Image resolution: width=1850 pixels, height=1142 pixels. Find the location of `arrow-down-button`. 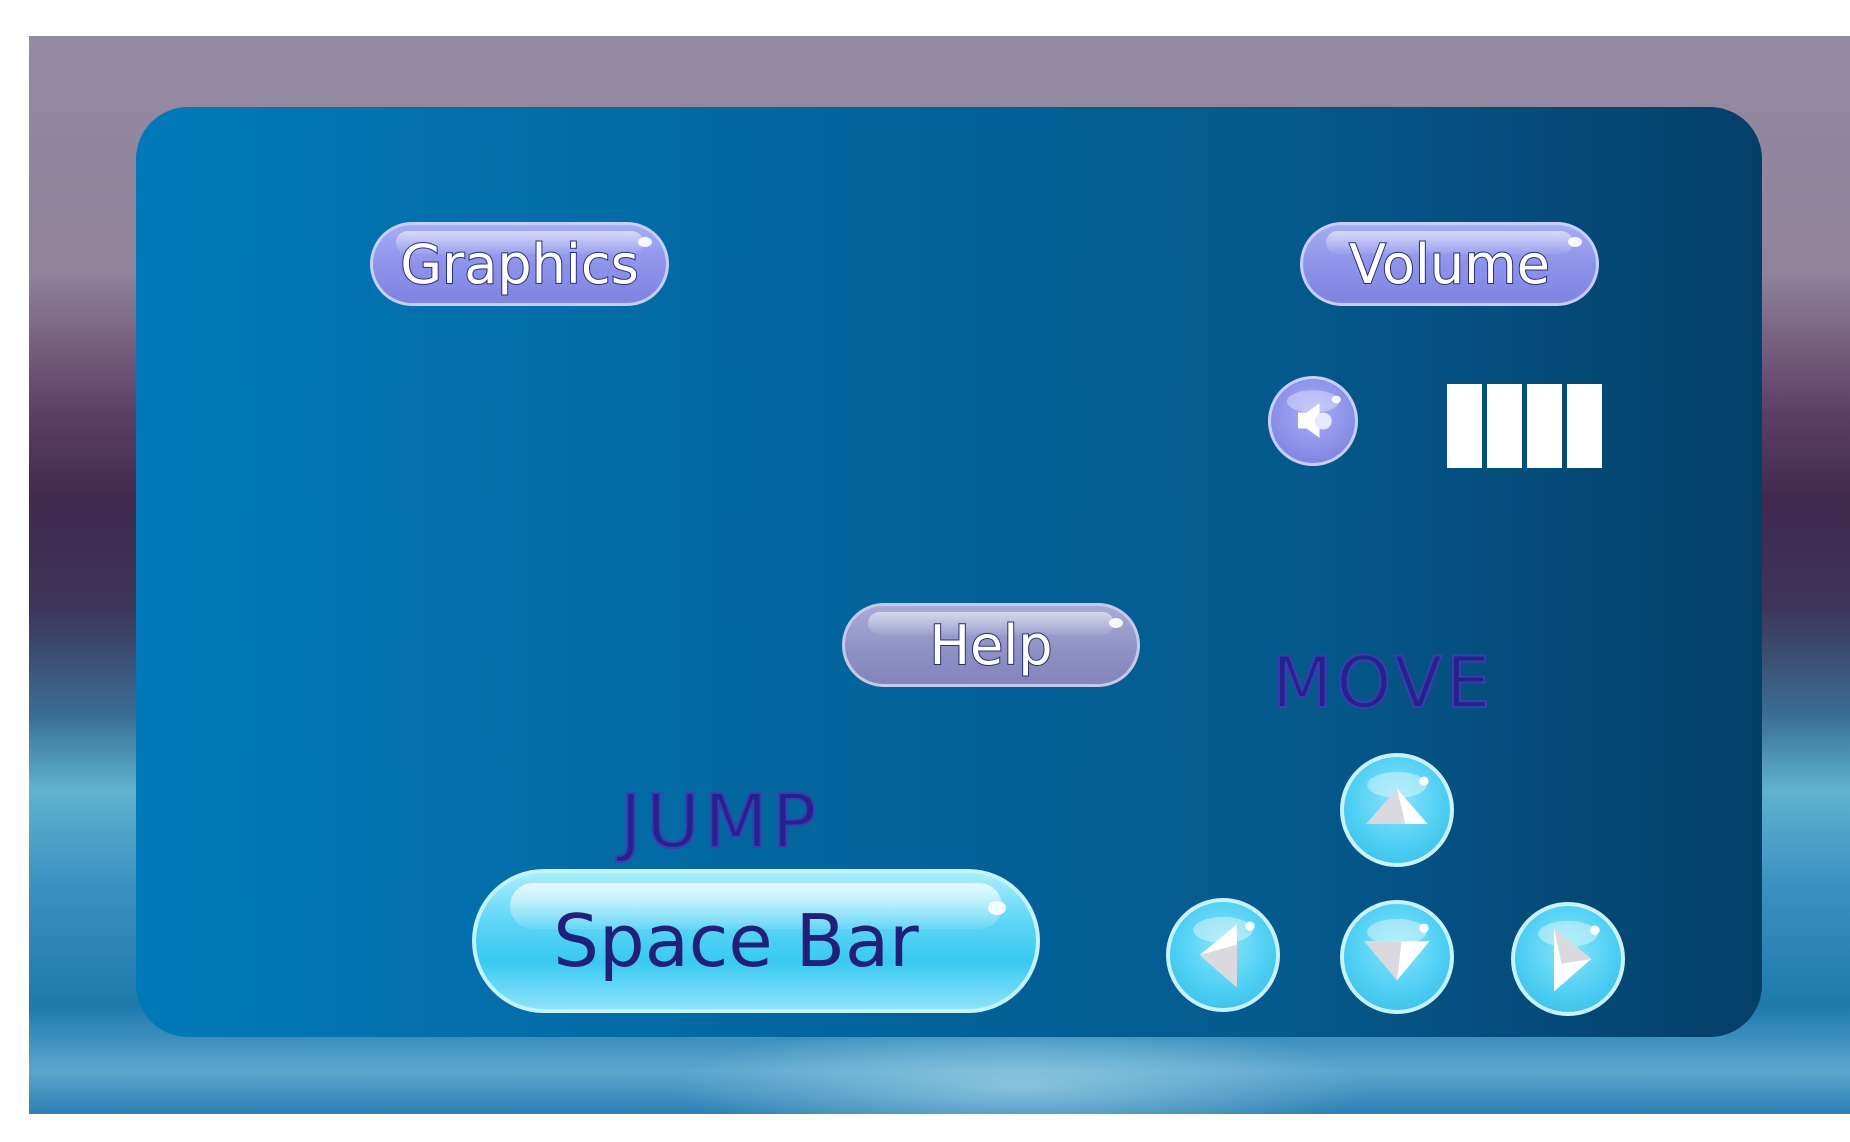

arrow-down-button is located at coordinates (1397, 957).